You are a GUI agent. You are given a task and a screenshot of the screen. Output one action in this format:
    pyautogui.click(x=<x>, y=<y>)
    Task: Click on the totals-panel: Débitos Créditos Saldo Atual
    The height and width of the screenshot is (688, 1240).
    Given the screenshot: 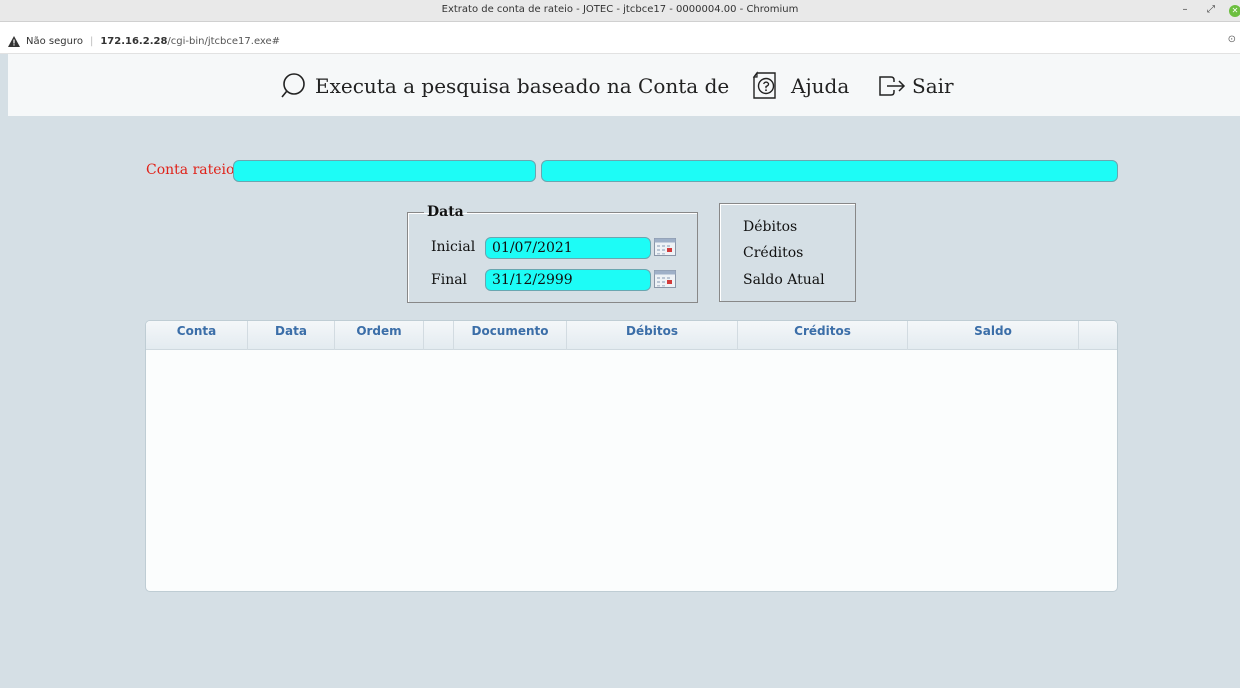 What is the action you would take?
    pyautogui.click(x=787, y=252)
    